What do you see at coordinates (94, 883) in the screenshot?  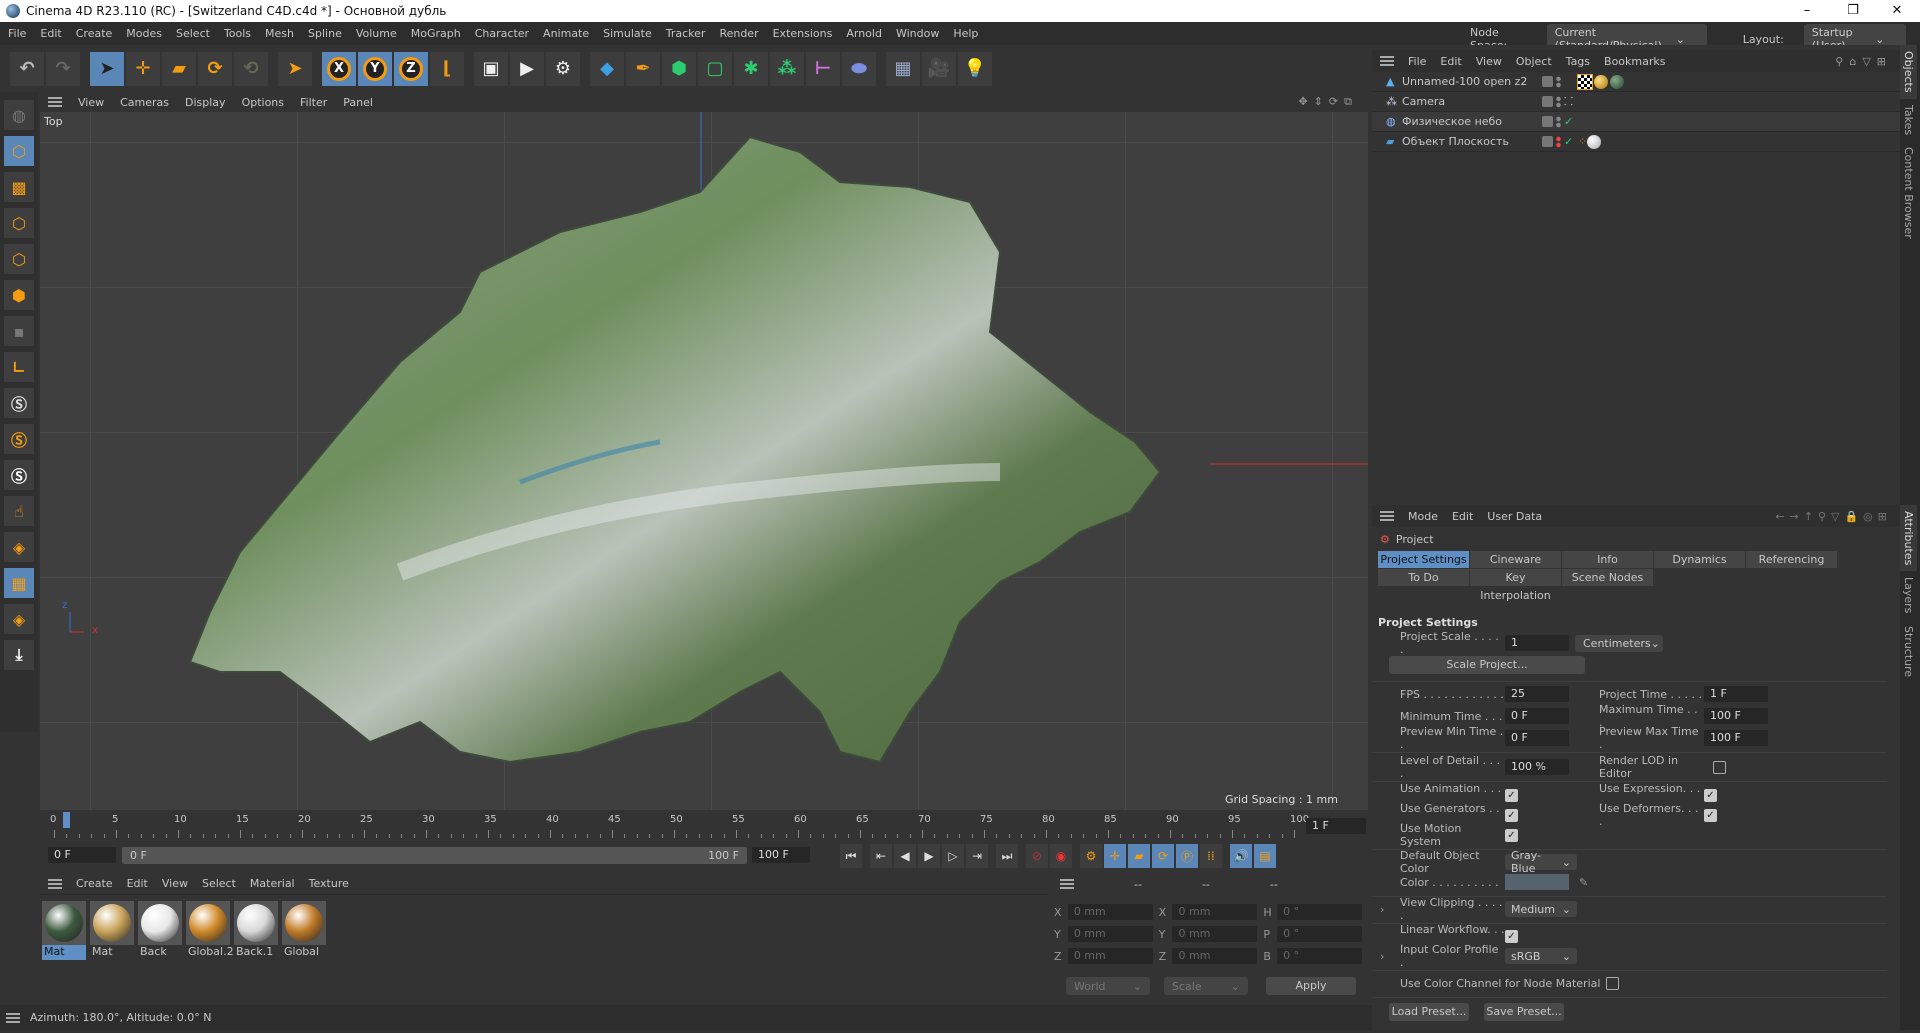 I see `material-menu-create: Create` at bounding box center [94, 883].